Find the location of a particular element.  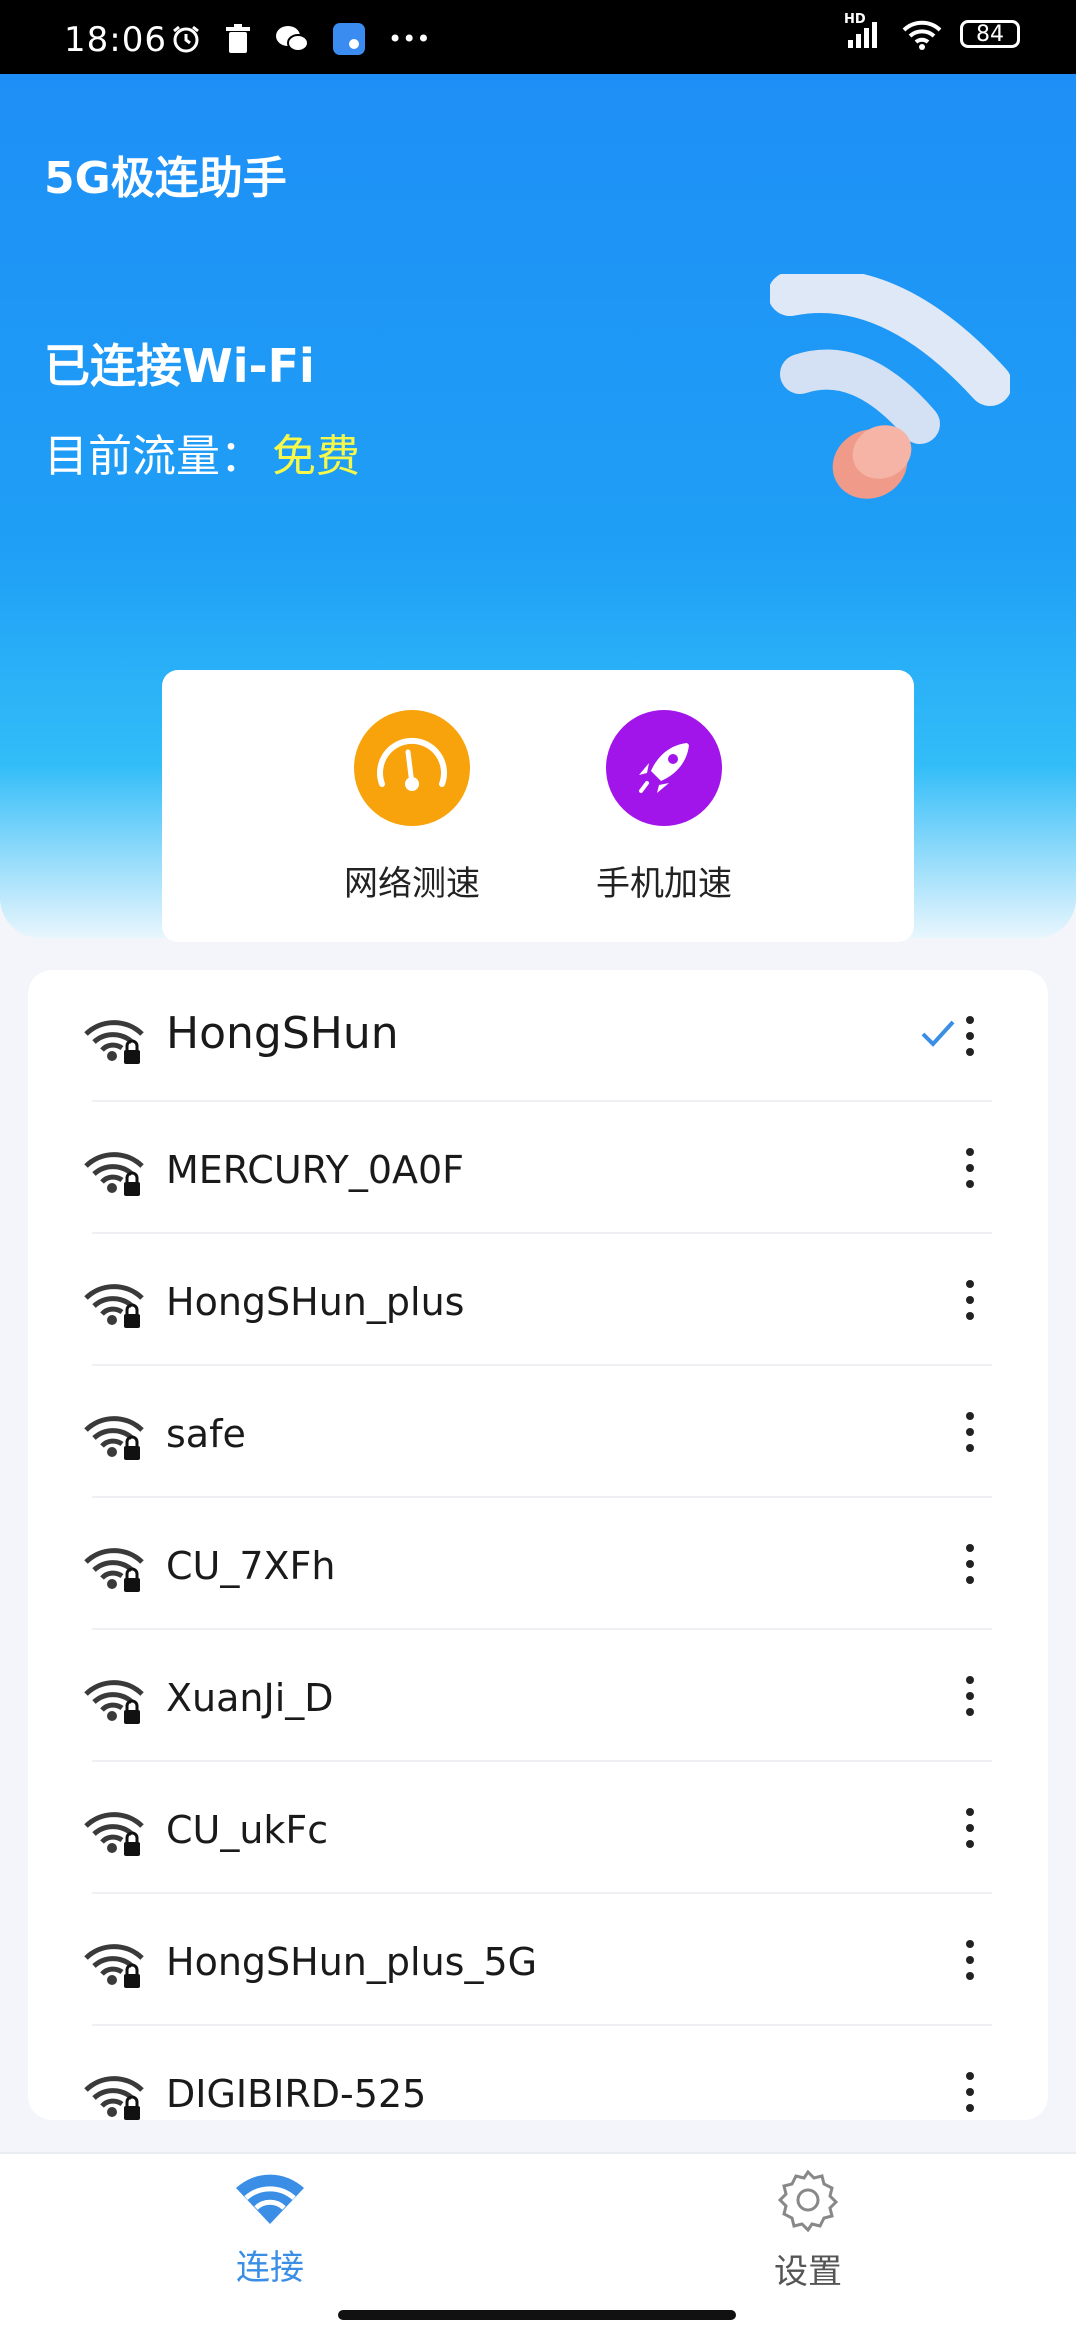

app-title: 5G极连助手 is located at coordinates (165, 178).